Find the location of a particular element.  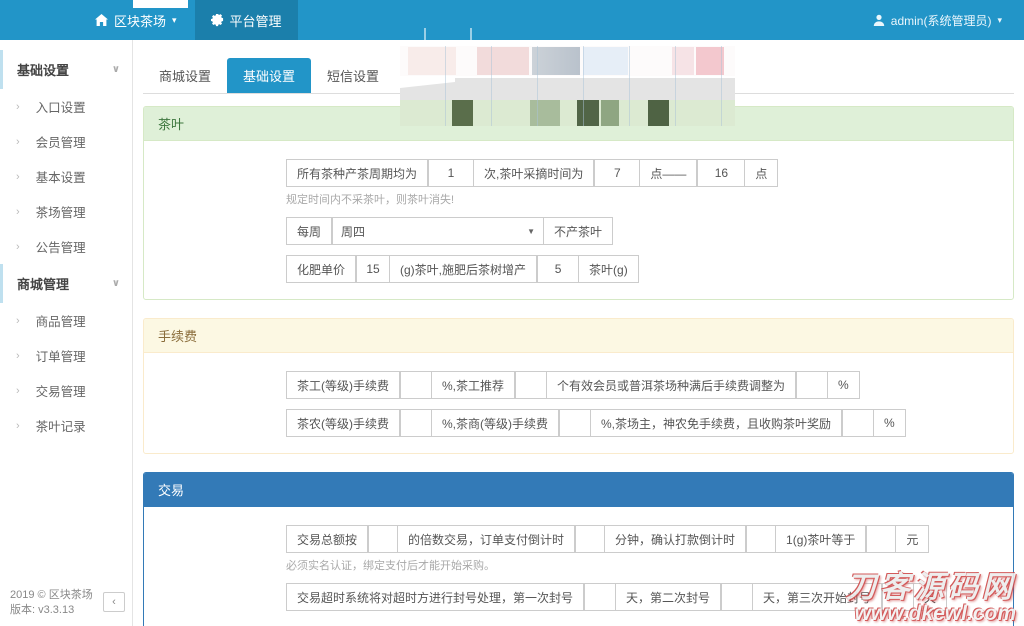

pay-countdown-input is located at coordinates (590, 539).